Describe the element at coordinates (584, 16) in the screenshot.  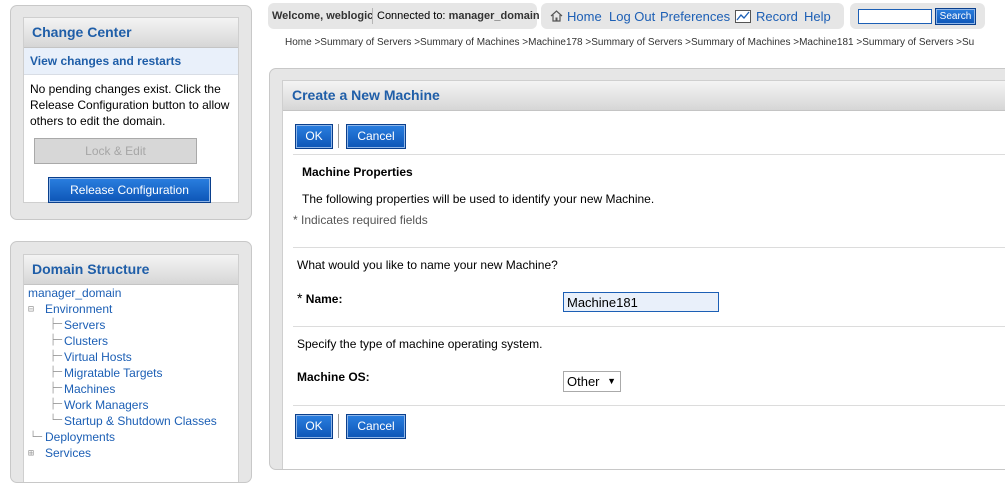
I see `home-link: Home` at that location.